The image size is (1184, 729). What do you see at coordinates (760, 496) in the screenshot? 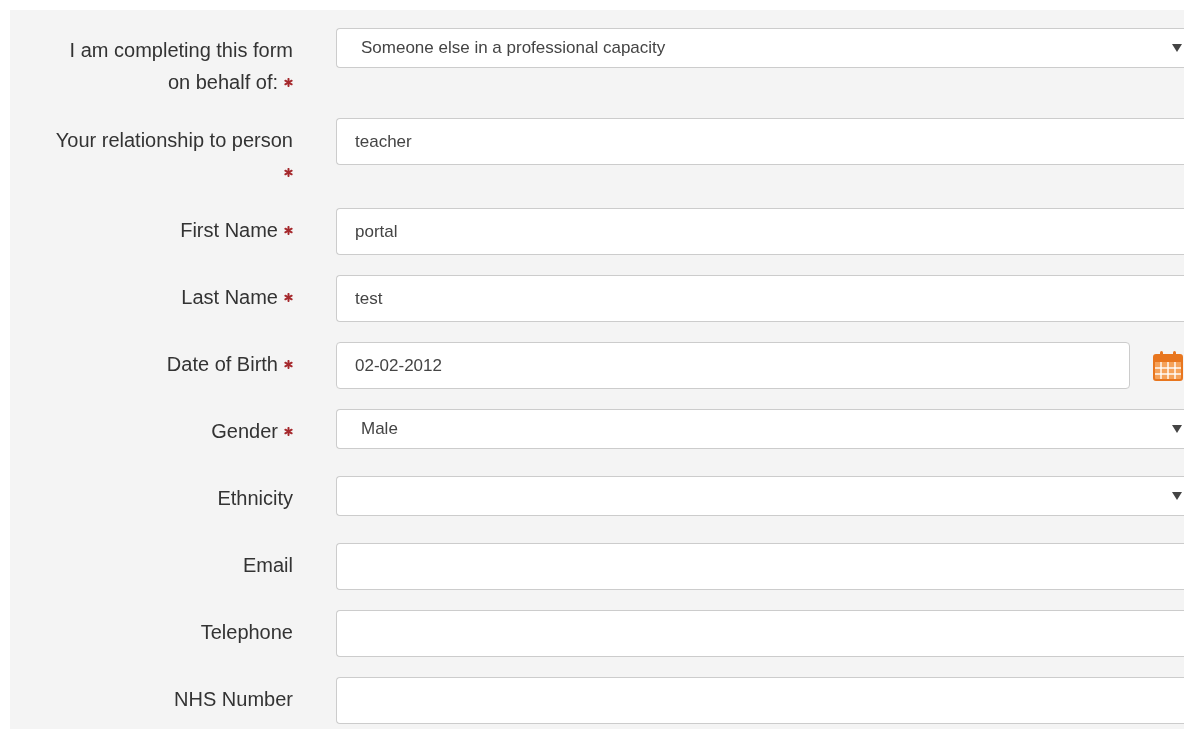
I see `dropdown-field` at bounding box center [760, 496].